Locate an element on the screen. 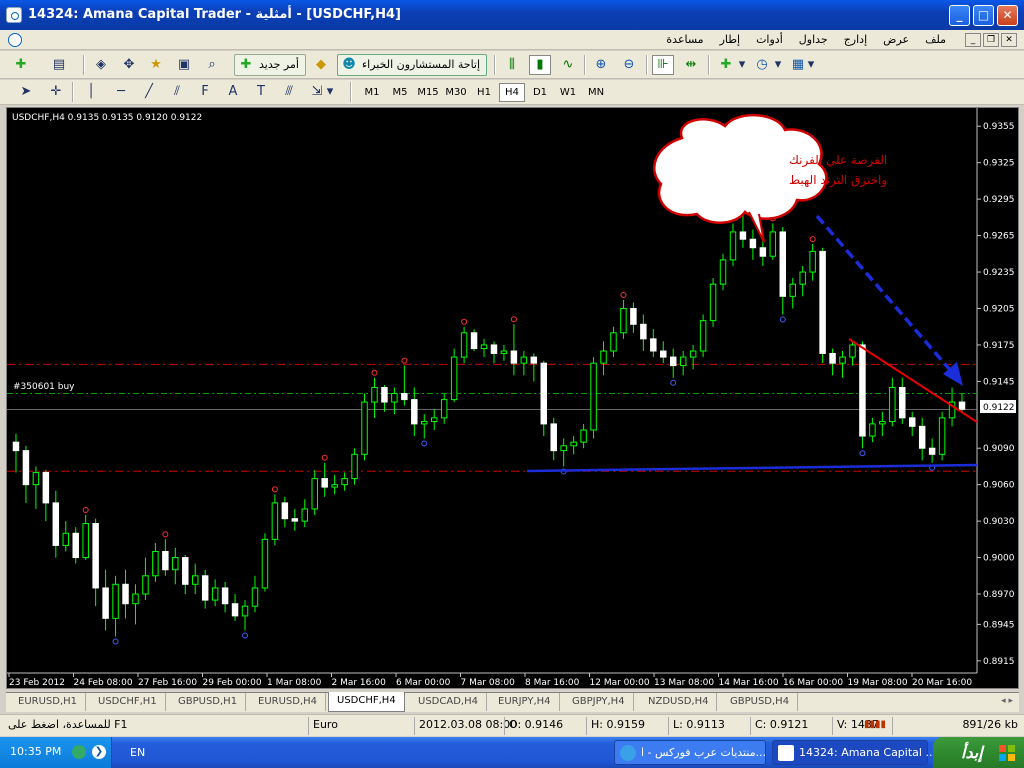  line-chart-icon: ∿ is located at coordinates (568, 65).